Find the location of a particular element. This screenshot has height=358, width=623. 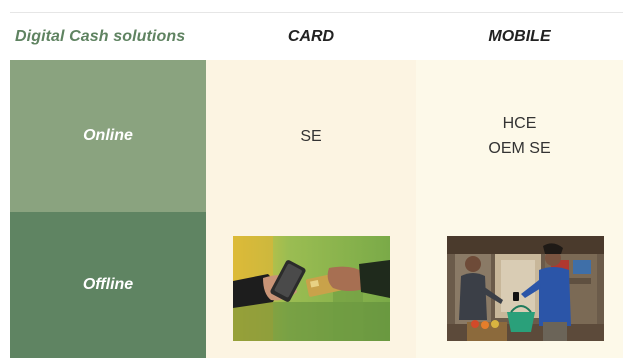

row-header-offline-label: Offline is located at coordinates (108, 284).